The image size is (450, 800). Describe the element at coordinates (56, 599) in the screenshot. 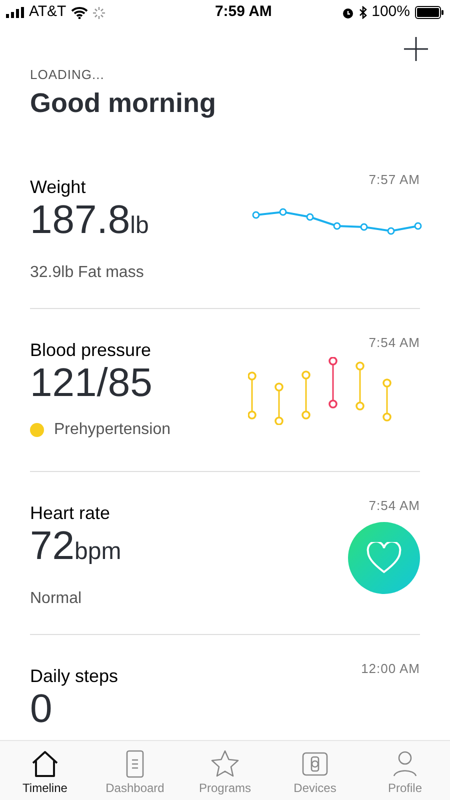

I see `reading-note: Normal` at that location.